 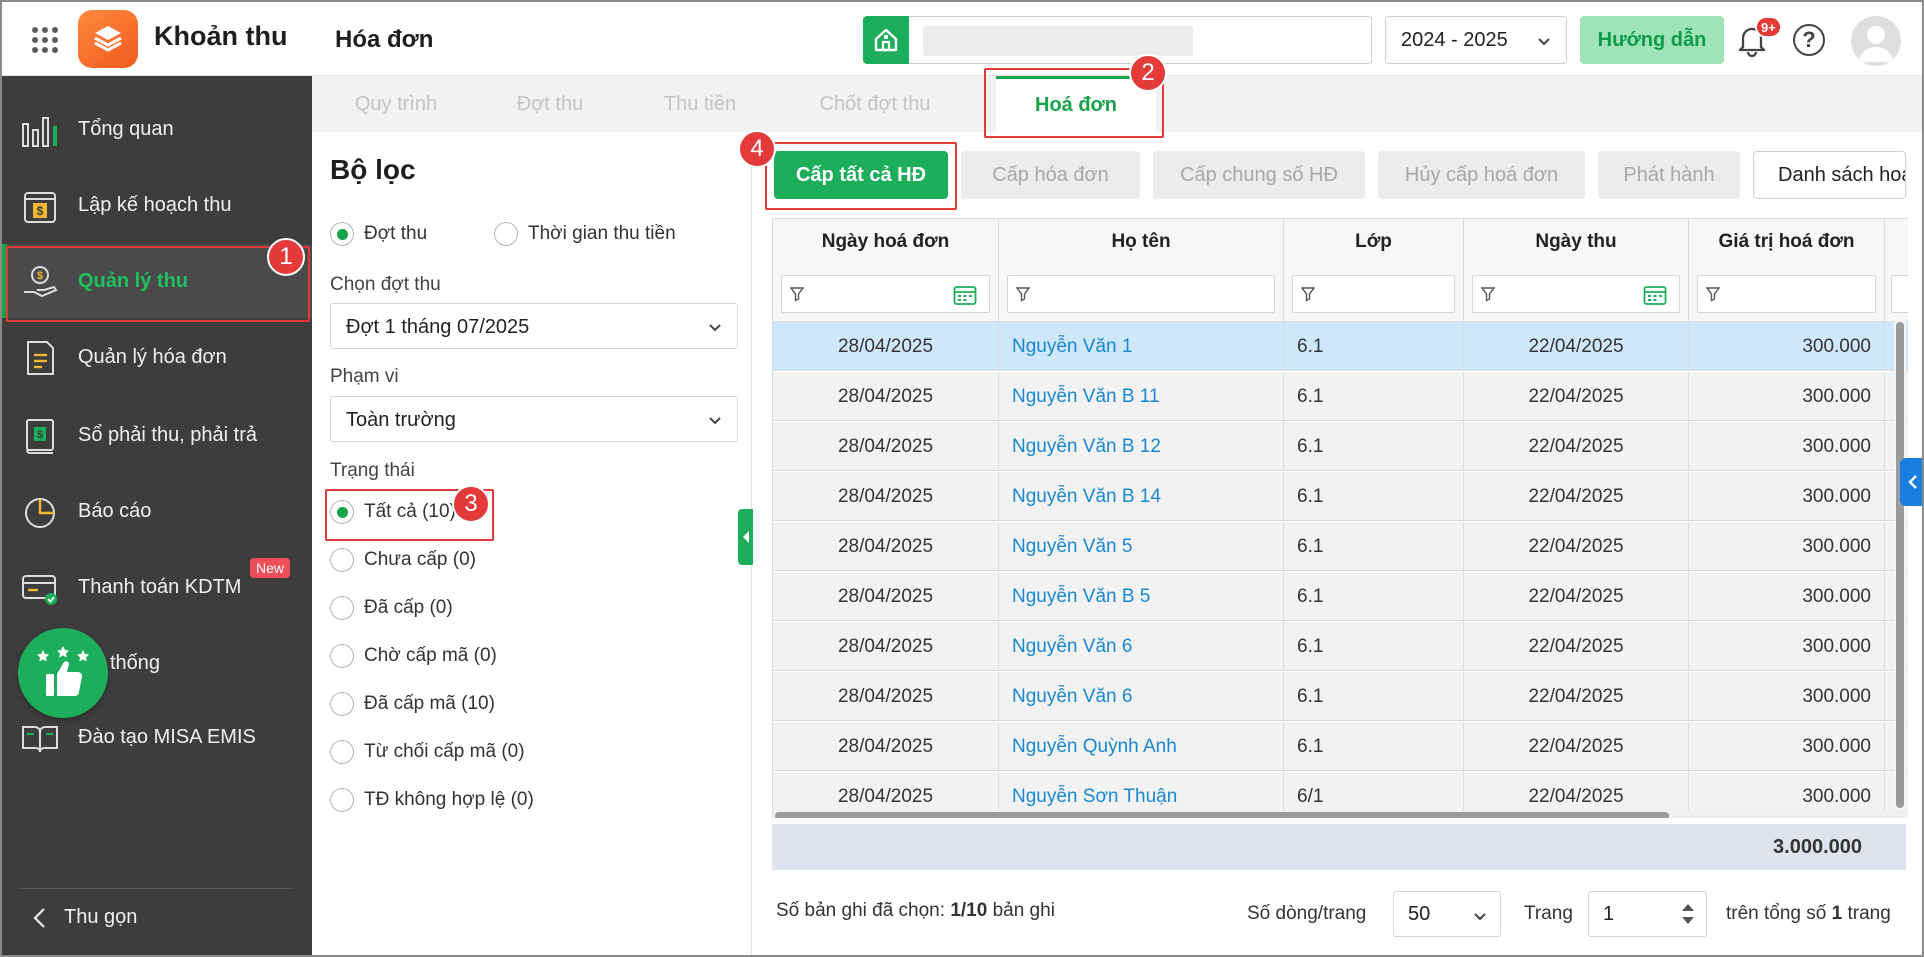 What do you see at coordinates (40, 739) in the screenshot?
I see `open-book-icon` at bounding box center [40, 739].